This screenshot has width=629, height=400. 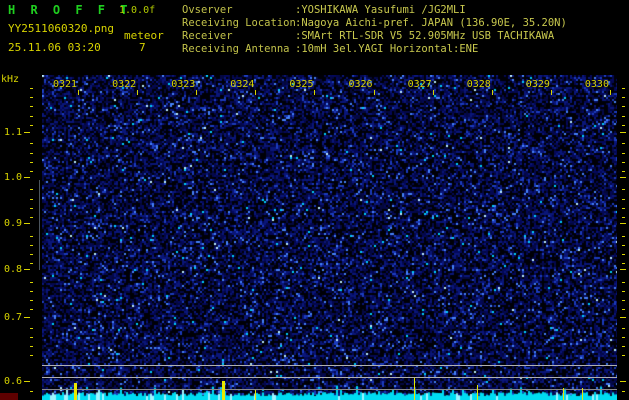 What do you see at coordinates (360, 84) in the screenshot?
I see `time-label: 0326` at bounding box center [360, 84].